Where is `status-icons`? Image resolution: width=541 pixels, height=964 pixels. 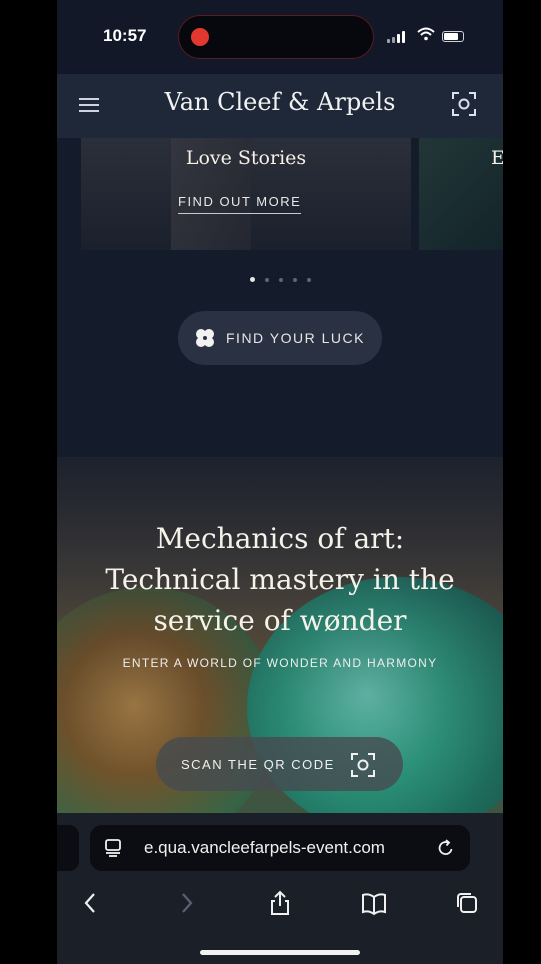 status-icons is located at coordinates (432, 37).